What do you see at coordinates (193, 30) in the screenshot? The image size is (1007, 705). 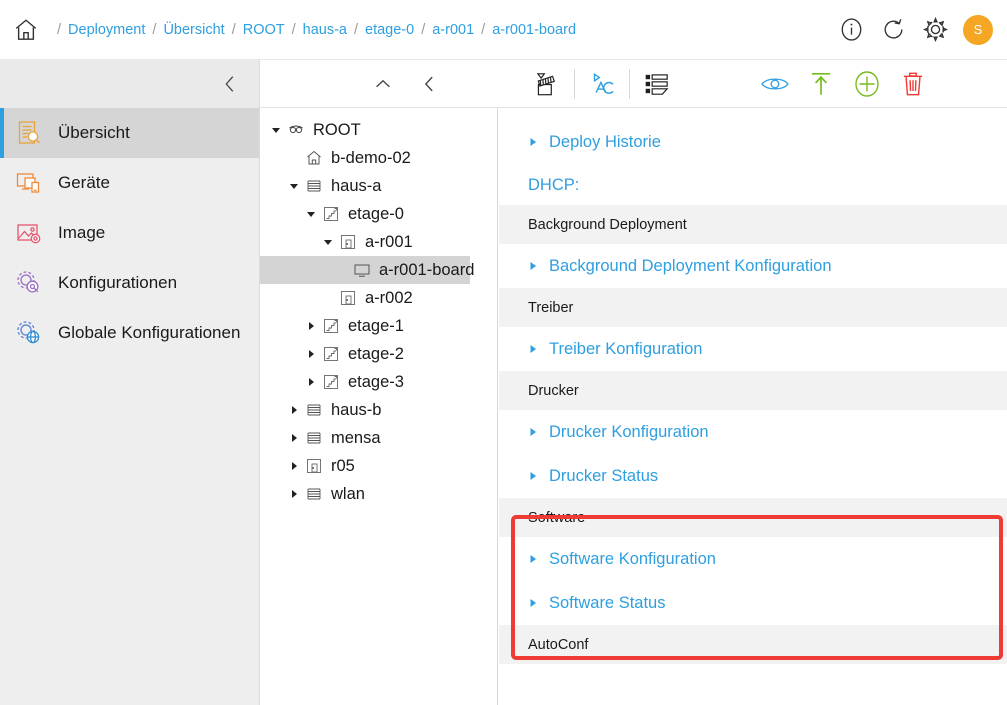 I see `breadcrumb-item-uebersicht: Übersicht` at bounding box center [193, 30].